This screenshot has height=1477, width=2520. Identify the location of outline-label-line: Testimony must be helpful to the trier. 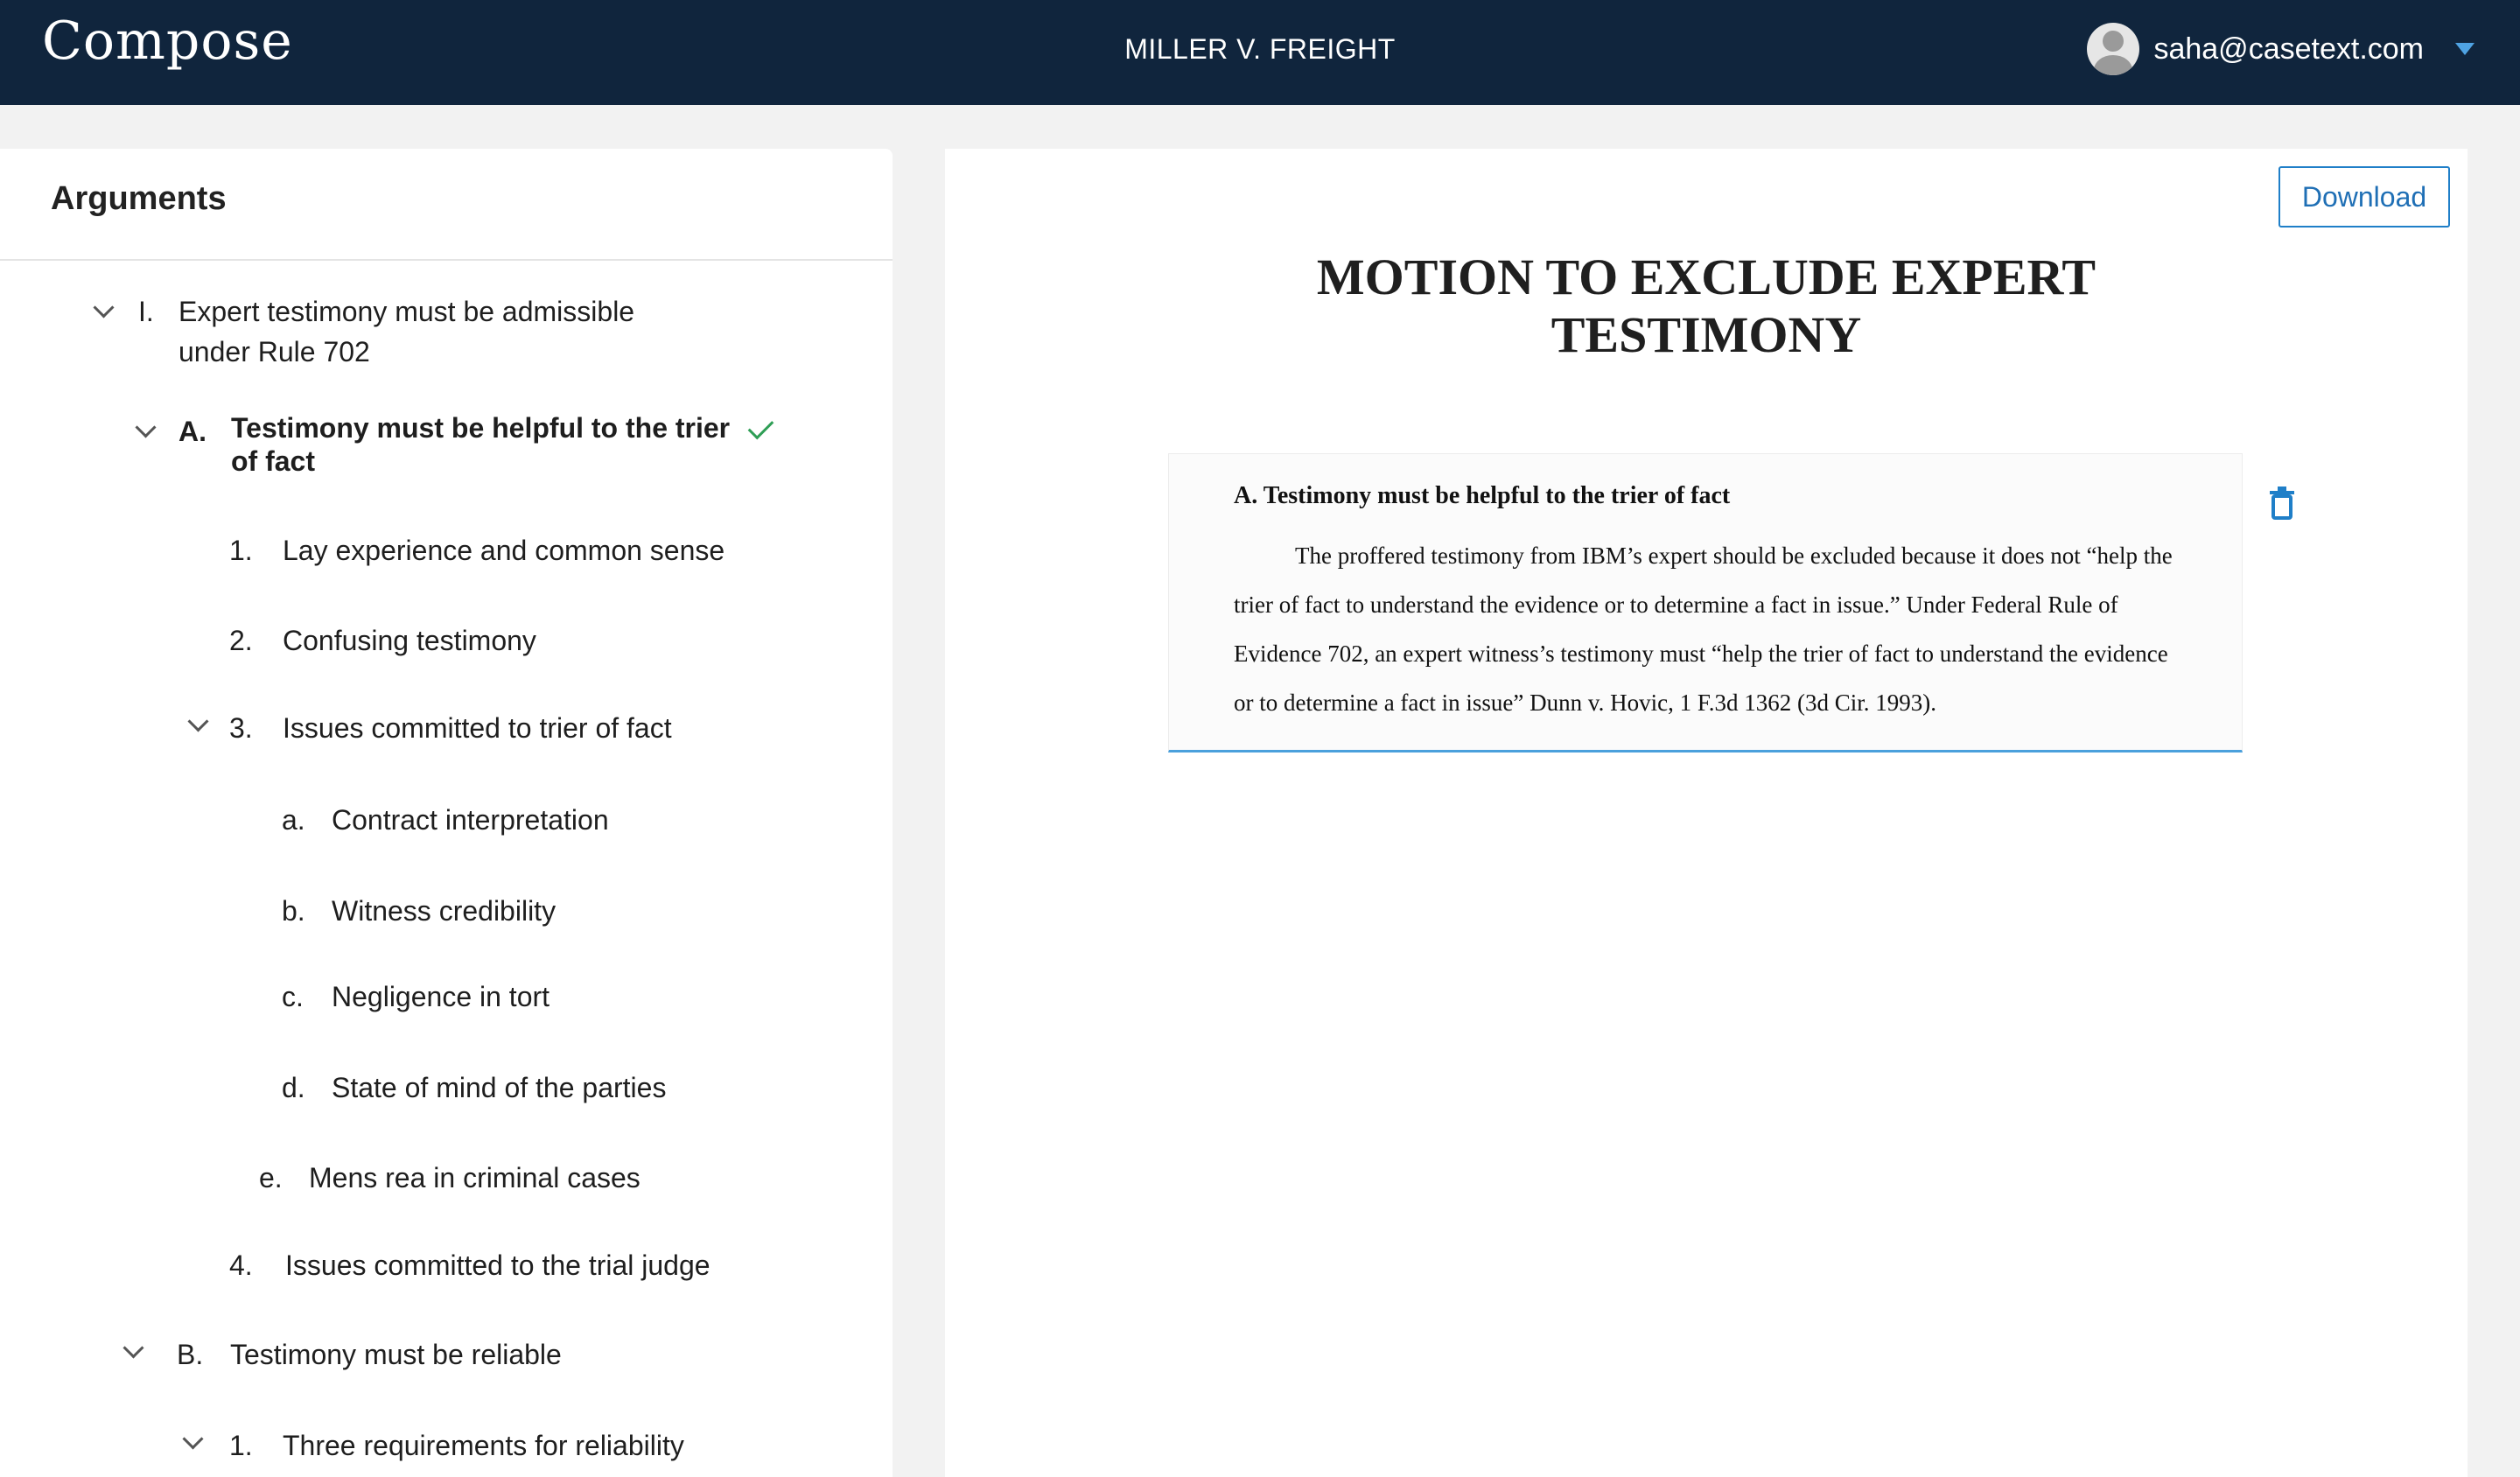
(481, 428).